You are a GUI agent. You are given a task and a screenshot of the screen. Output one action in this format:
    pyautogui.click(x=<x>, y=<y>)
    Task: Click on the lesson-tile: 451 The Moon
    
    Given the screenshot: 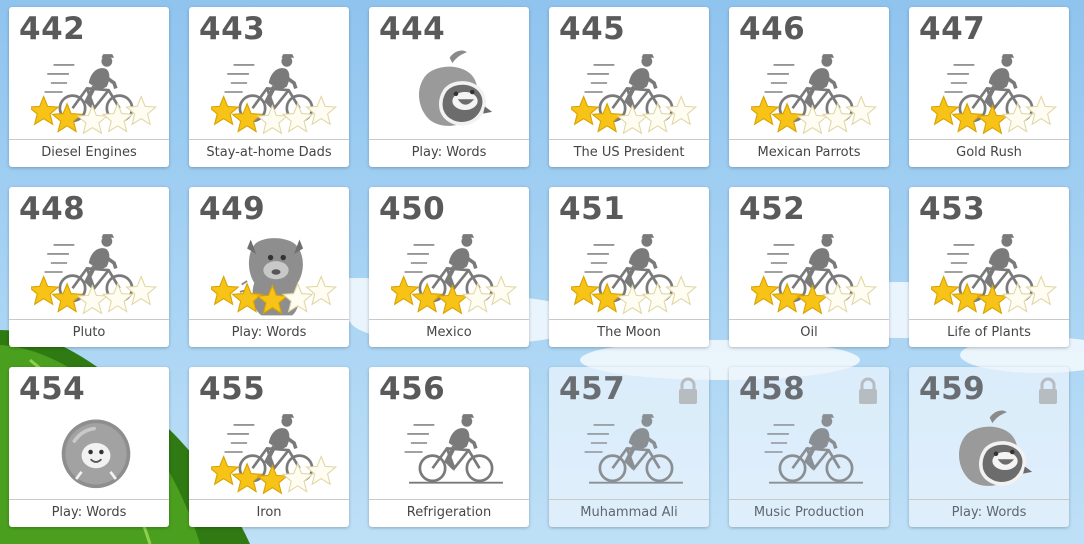 What is the action you would take?
    pyautogui.click(x=629, y=267)
    